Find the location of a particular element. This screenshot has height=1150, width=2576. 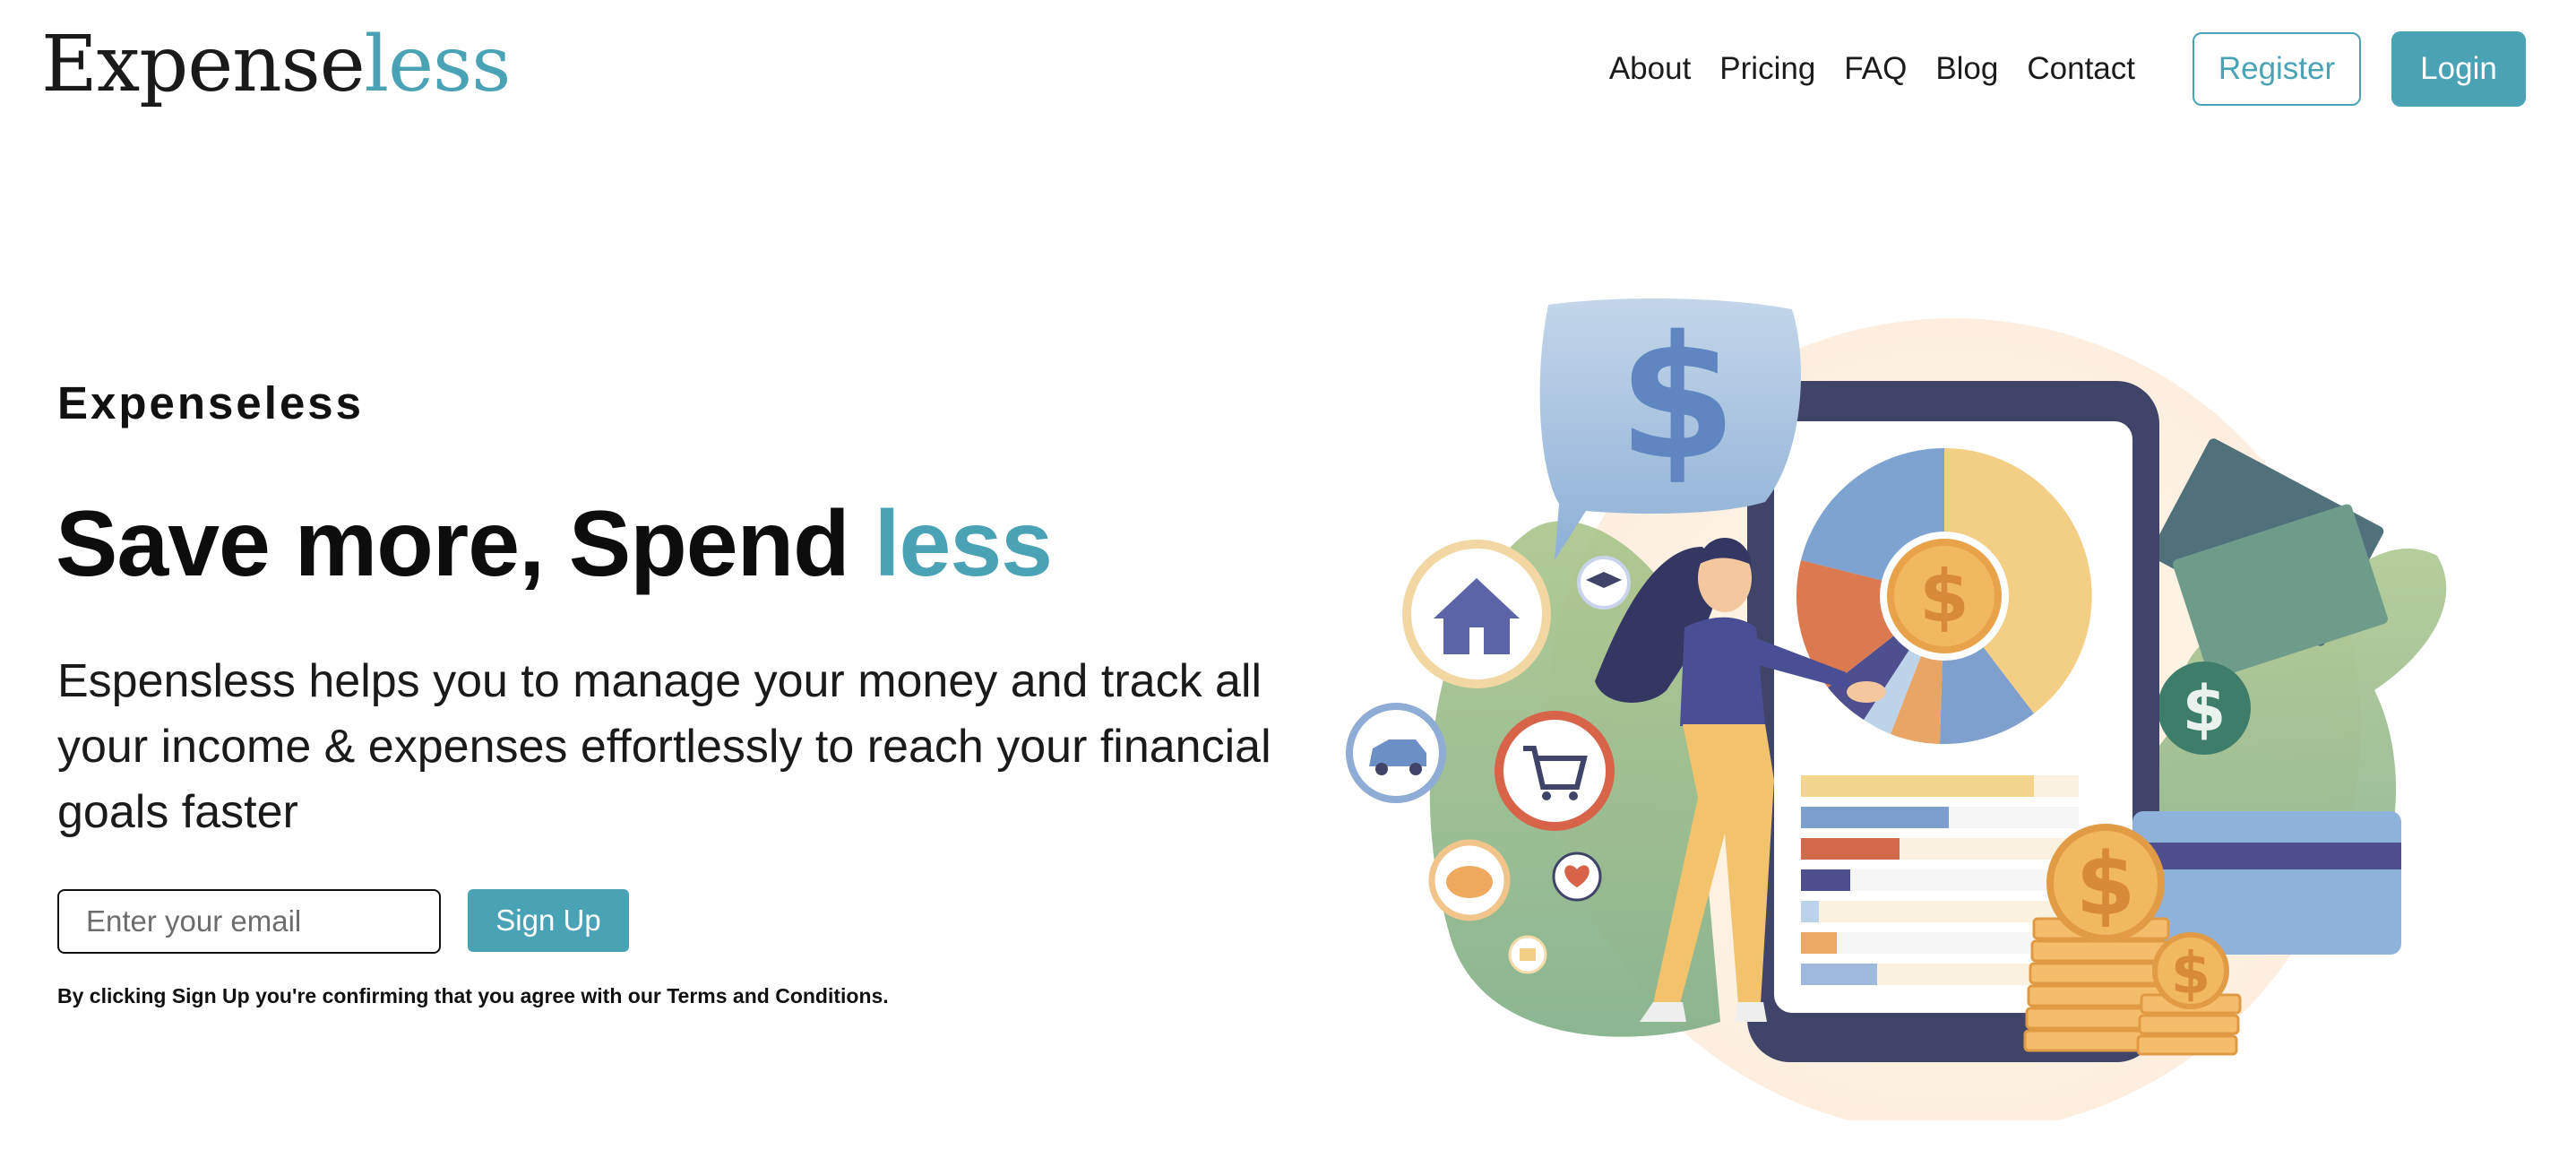

nav-link-blog: Blog is located at coordinates (1966, 69).